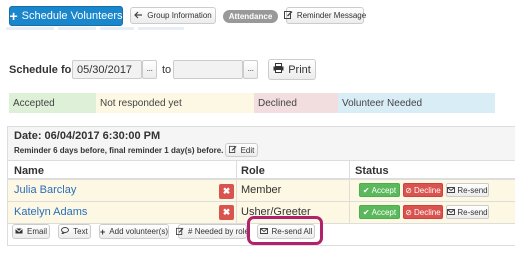 This screenshot has width=515, height=256. I want to click on schedule-volunteers-button: + Schedule Volunteers, so click(66, 16).